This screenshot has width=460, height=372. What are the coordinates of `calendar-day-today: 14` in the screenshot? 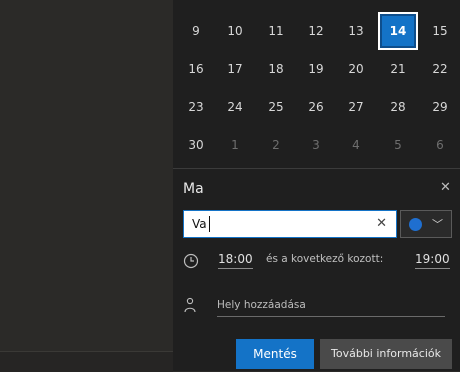 It's located at (398, 31).